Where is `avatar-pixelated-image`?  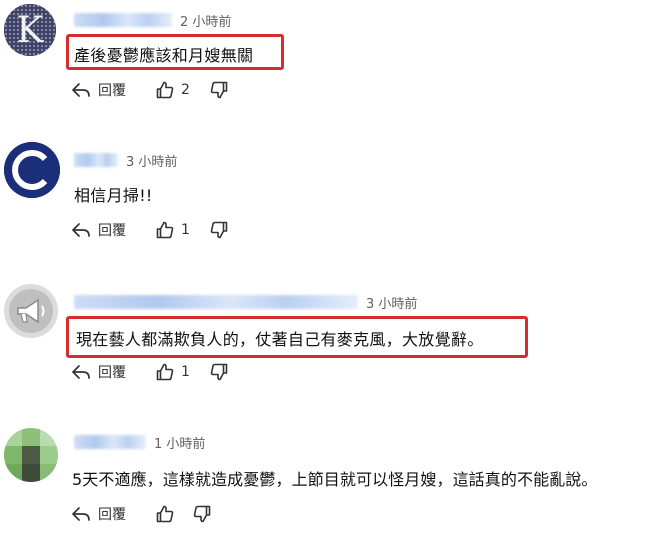 avatar-pixelated-image is located at coordinates (31, 455).